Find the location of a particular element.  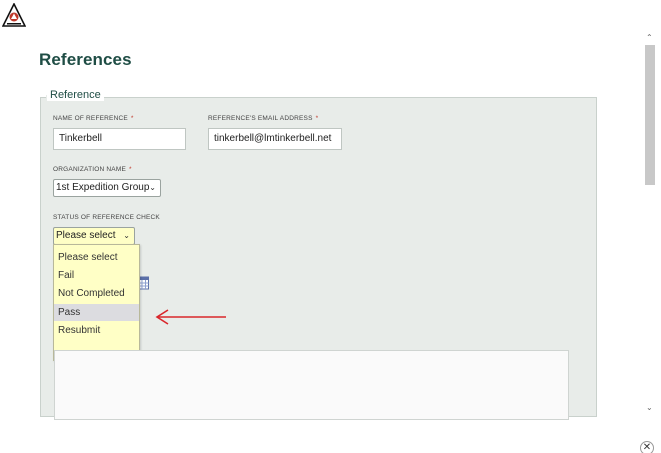

dropdown-option-resubmit: Resubmit is located at coordinates (96, 330).